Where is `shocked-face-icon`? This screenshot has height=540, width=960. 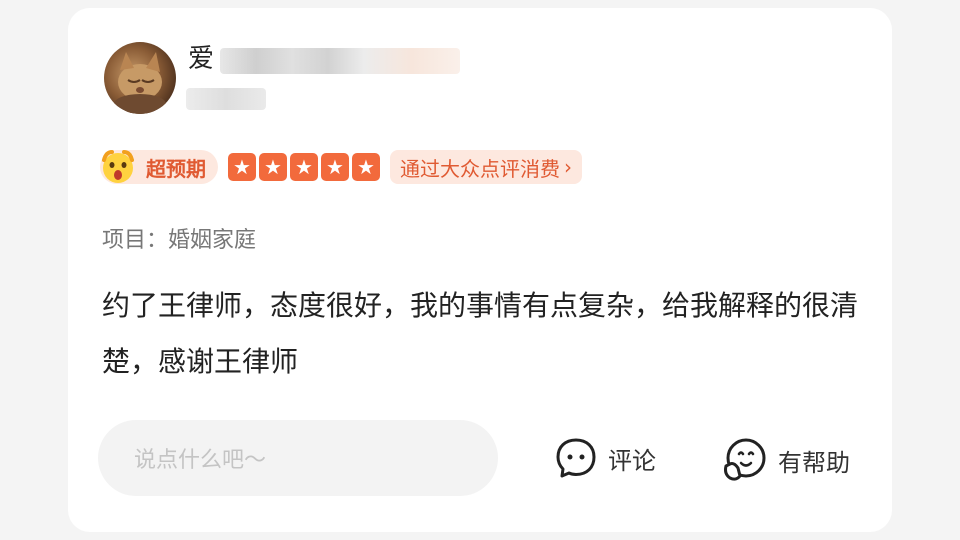 shocked-face-icon is located at coordinates (118, 166).